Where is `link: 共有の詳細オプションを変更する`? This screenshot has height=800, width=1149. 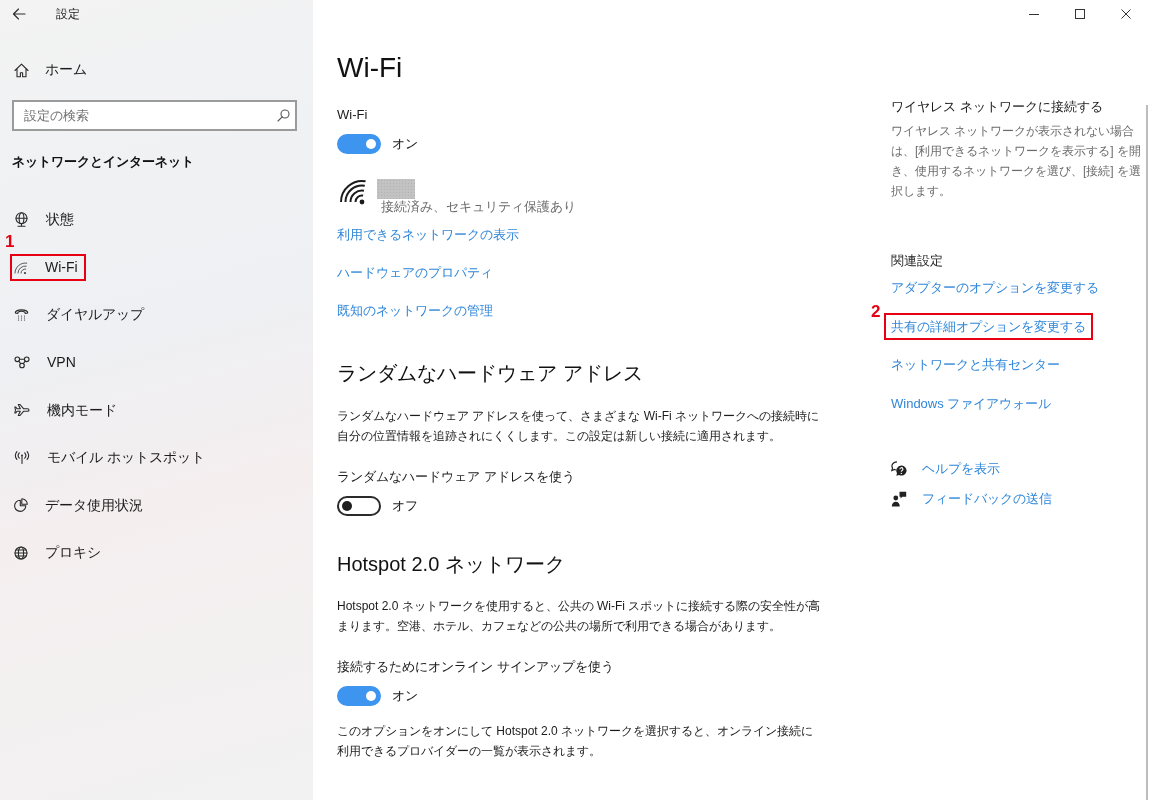
link: 共有の詳細オプションを変更する is located at coordinates (988, 326).